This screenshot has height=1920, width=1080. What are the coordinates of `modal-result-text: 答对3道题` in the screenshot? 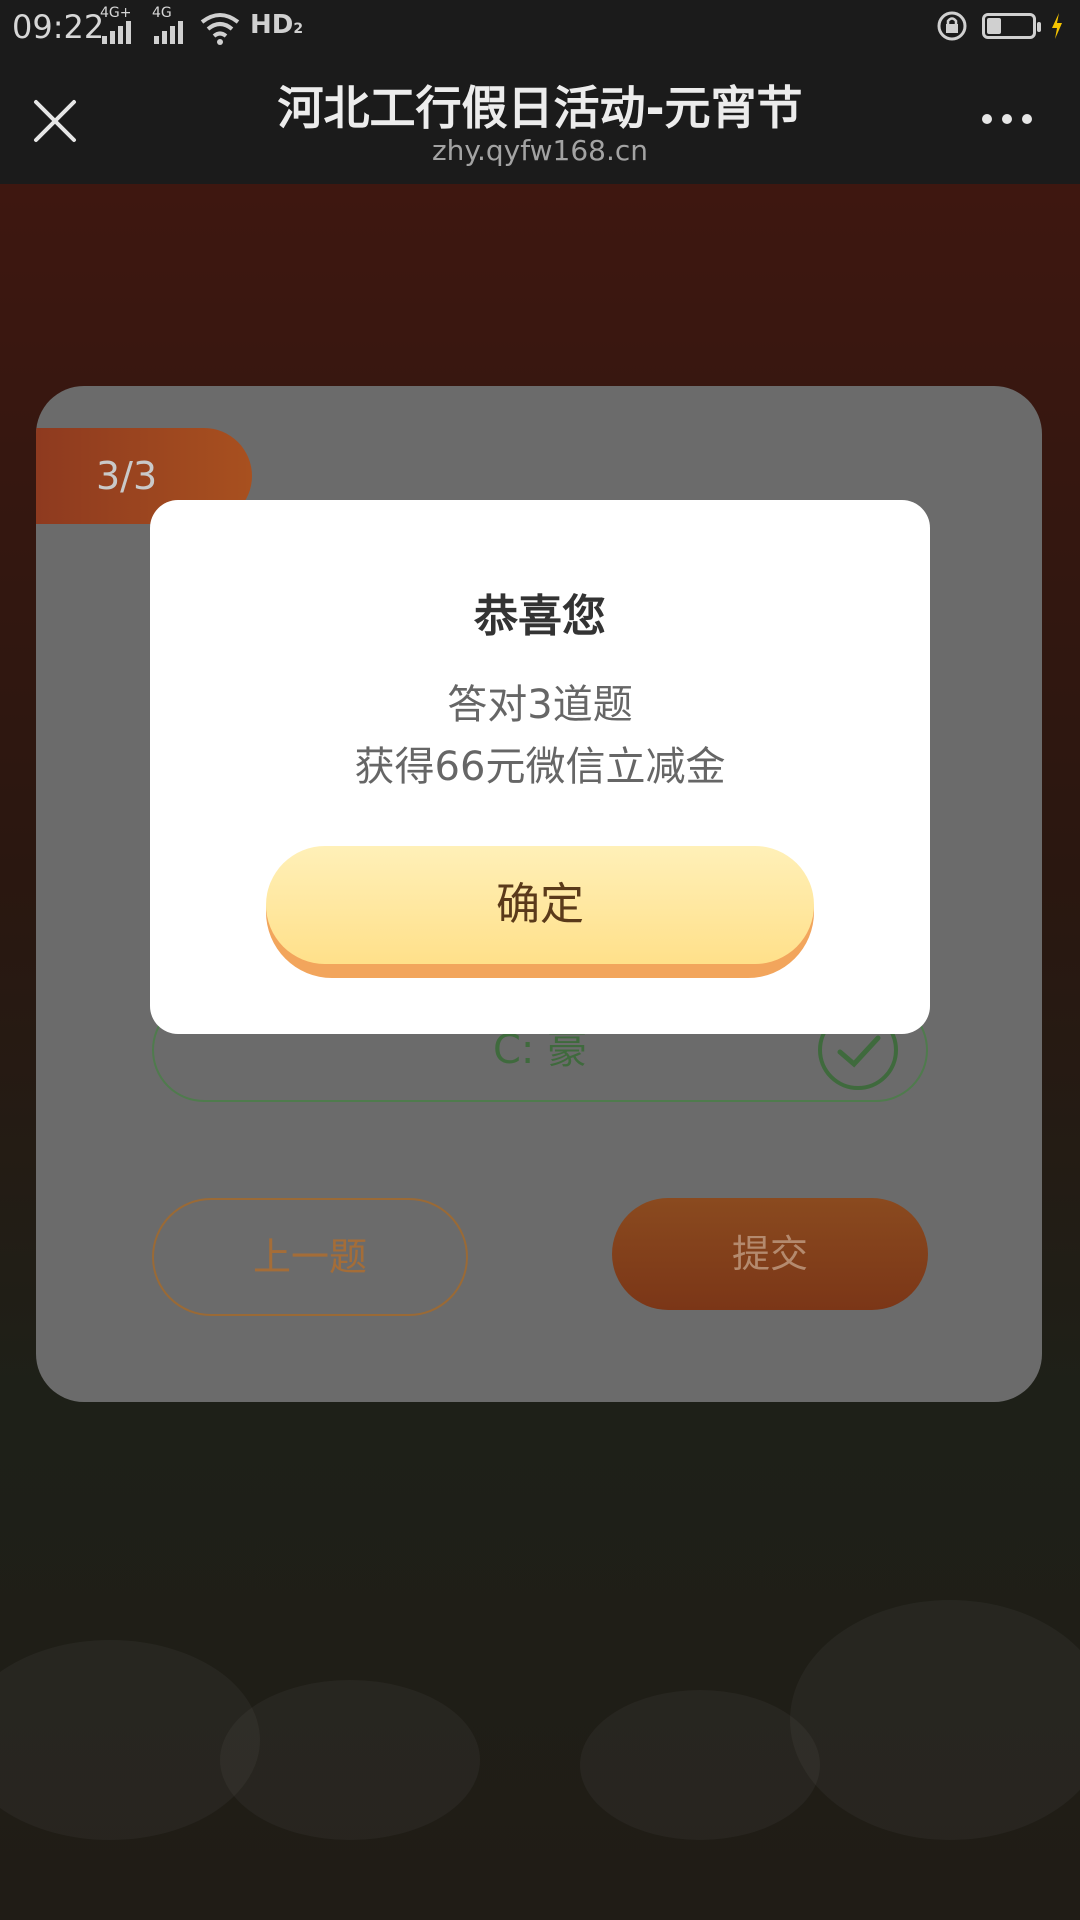 It's located at (540, 705).